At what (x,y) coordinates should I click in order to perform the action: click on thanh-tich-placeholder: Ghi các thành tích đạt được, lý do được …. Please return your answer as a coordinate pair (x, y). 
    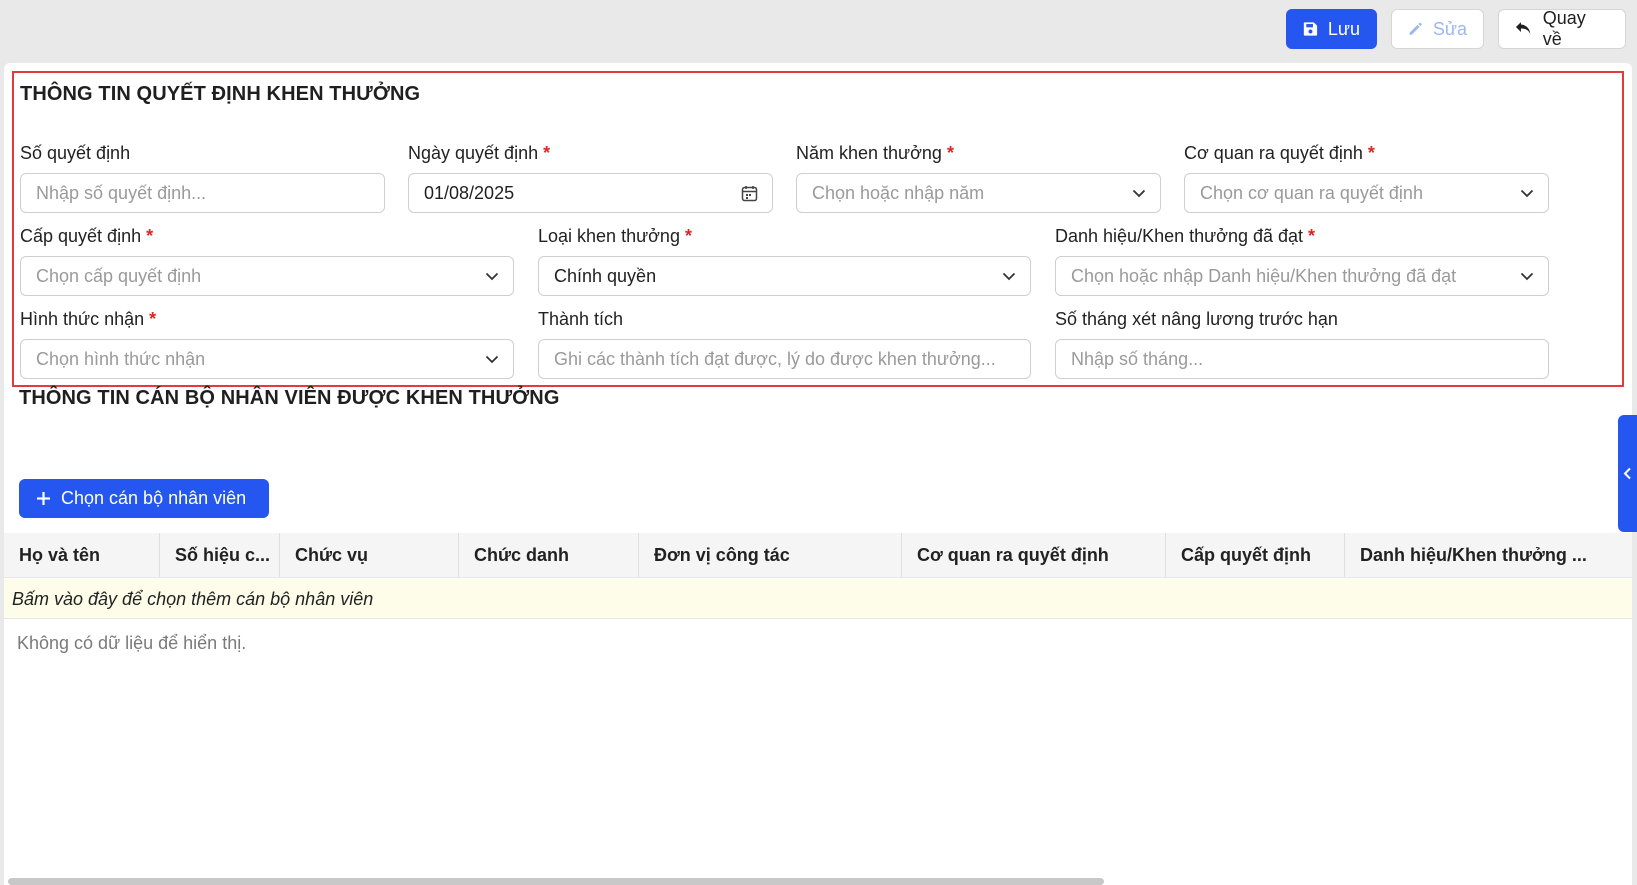
    Looking at the image, I should click on (775, 358).